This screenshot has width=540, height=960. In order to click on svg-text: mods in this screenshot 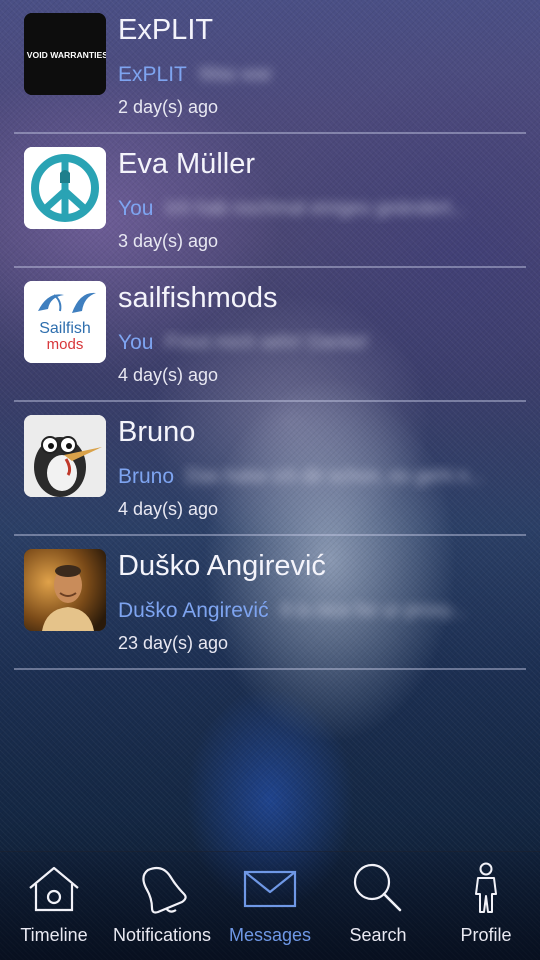, I will do `click(65, 344)`.